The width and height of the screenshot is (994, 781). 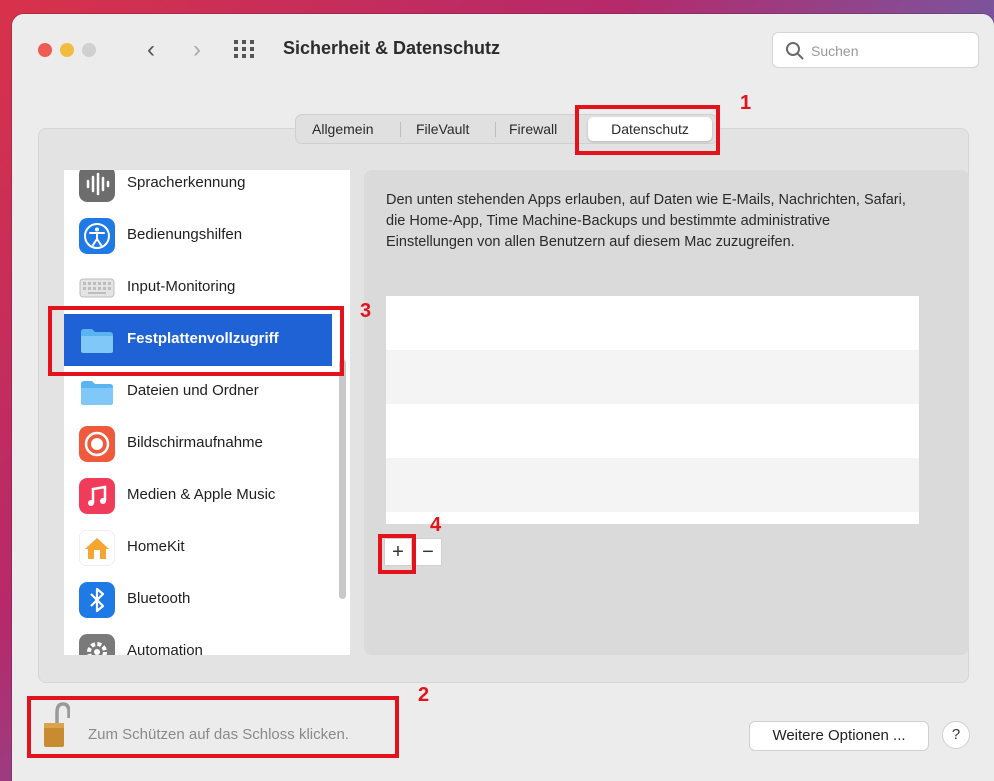 I want to click on sidebar-item-bluetooth: Bluetooth, so click(x=207, y=600).